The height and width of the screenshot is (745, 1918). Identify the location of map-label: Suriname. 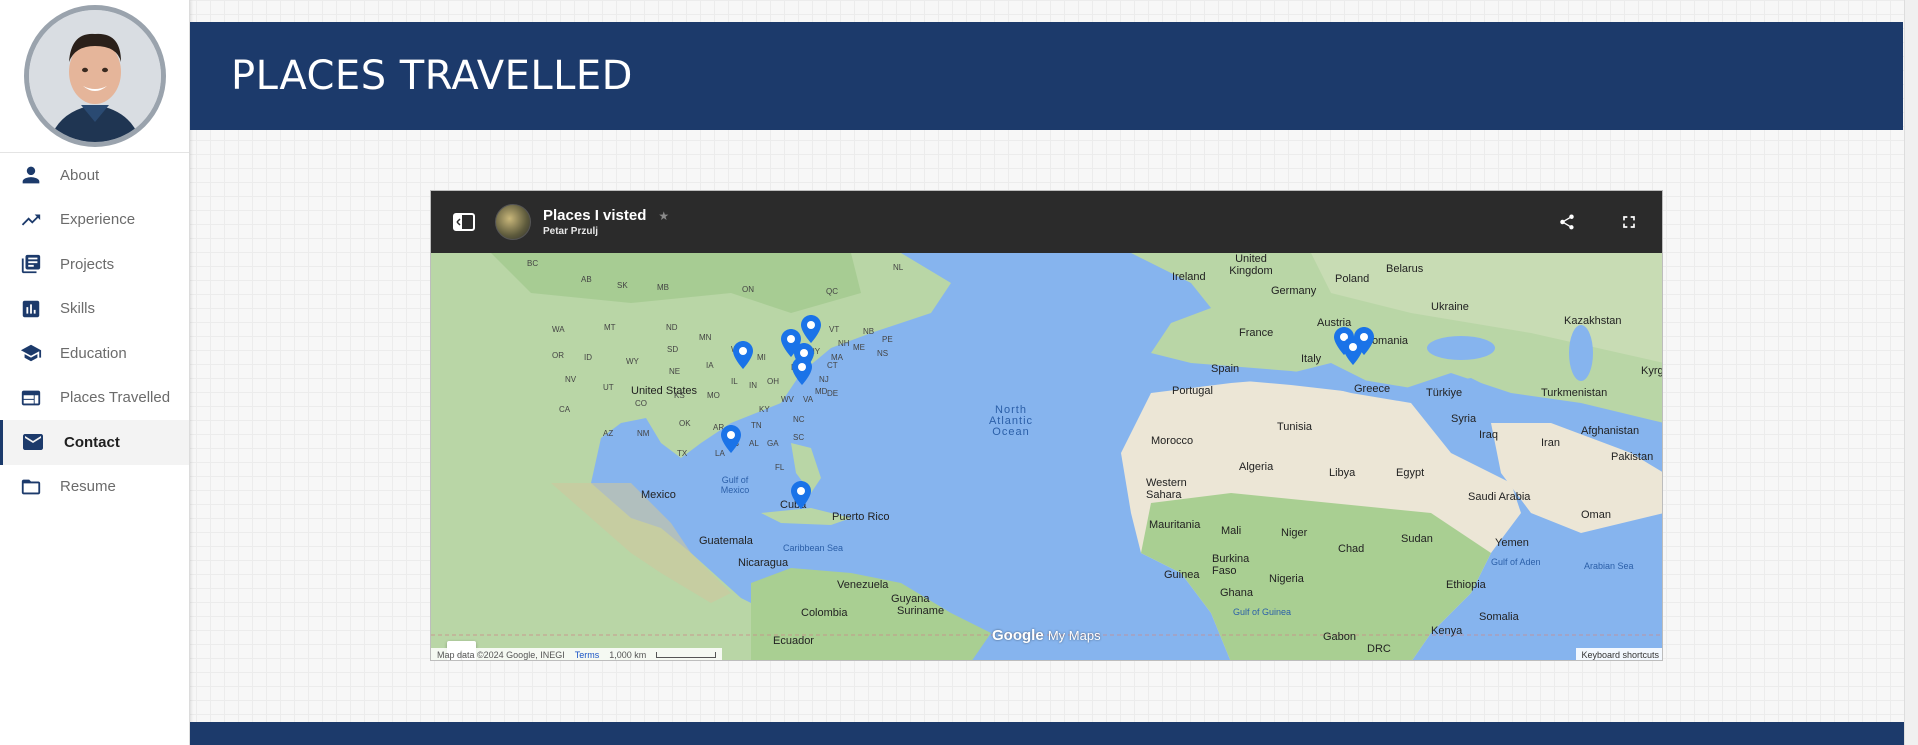
(921, 611).